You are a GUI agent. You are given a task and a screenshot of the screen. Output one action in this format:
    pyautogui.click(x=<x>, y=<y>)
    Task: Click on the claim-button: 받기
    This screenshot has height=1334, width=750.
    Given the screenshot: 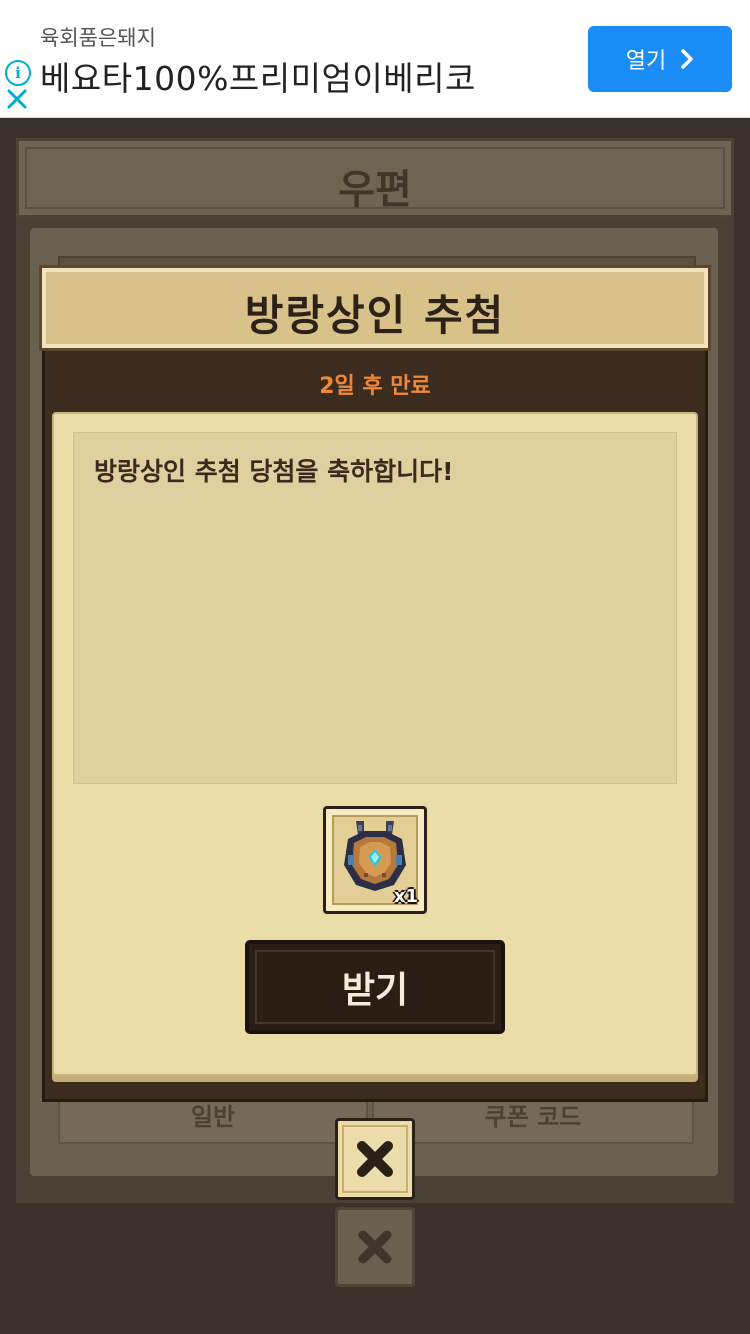 What is the action you would take?
    pyautogui.click(x=375, y=987)
    